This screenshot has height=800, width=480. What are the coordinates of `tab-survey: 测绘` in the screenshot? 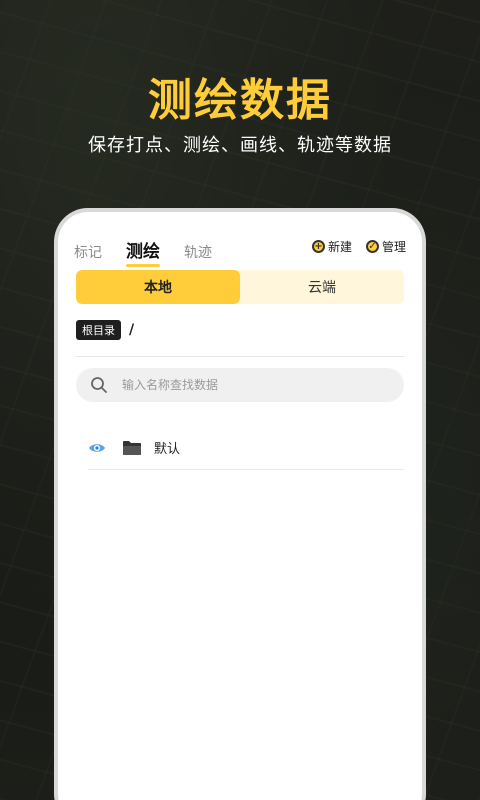 It's located at (143, 252).